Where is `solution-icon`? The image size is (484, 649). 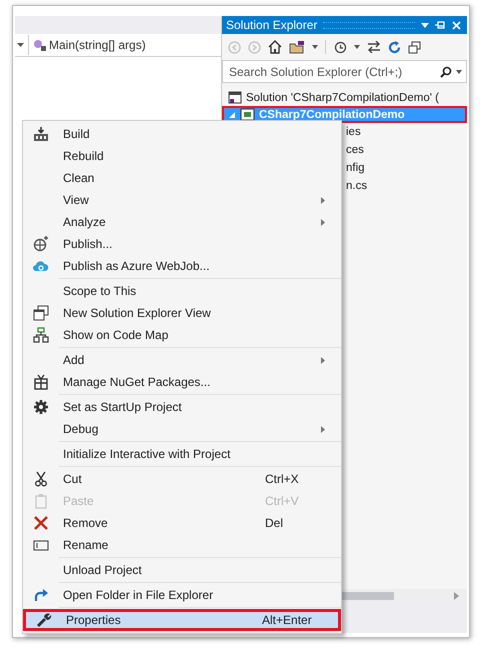 solution-icon is located at coordinates (235, 97).